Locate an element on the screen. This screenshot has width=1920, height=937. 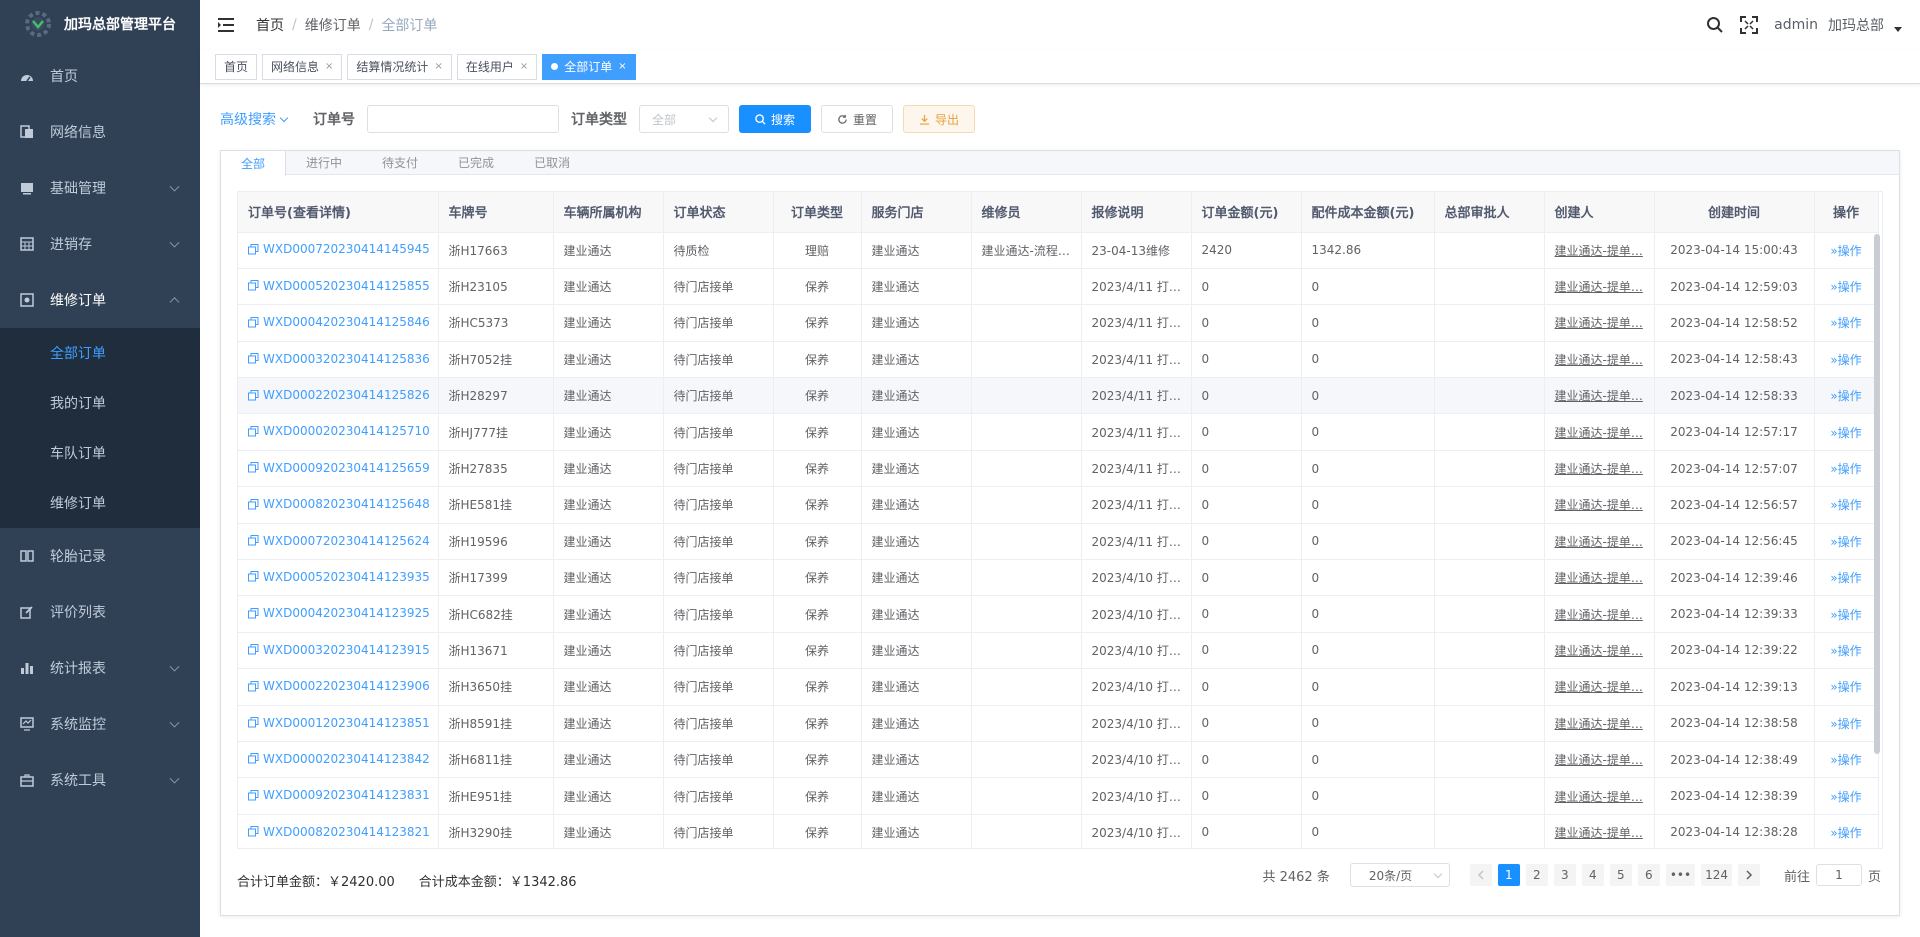
double-chevron-right-icon: » is located at coordinates (1834, 323).